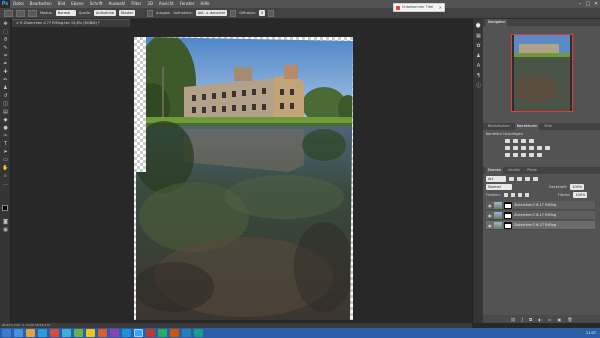 The height and width of the screenshot is (338, 600). What do you see at coordinates (5, 48) in the screenshot?
I see `quick-select-tool-icon: ✎` at bounding box center [5, 48].